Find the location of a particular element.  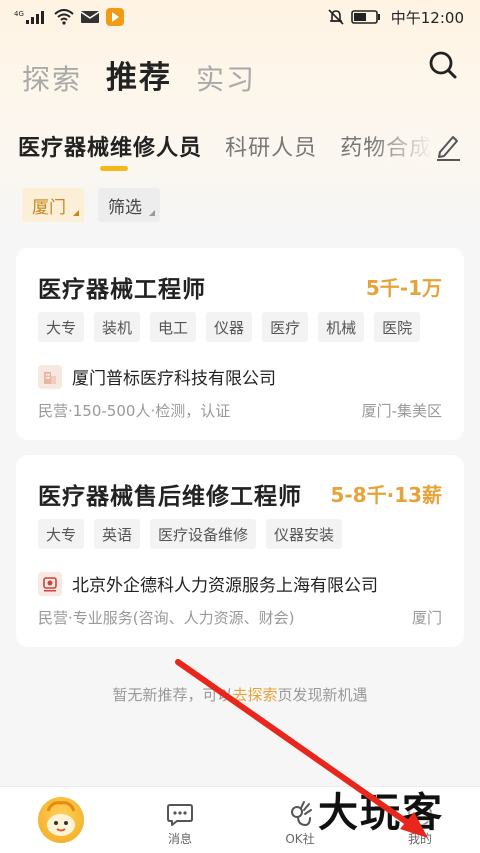

category-fade is located at coordinates (402, 150).